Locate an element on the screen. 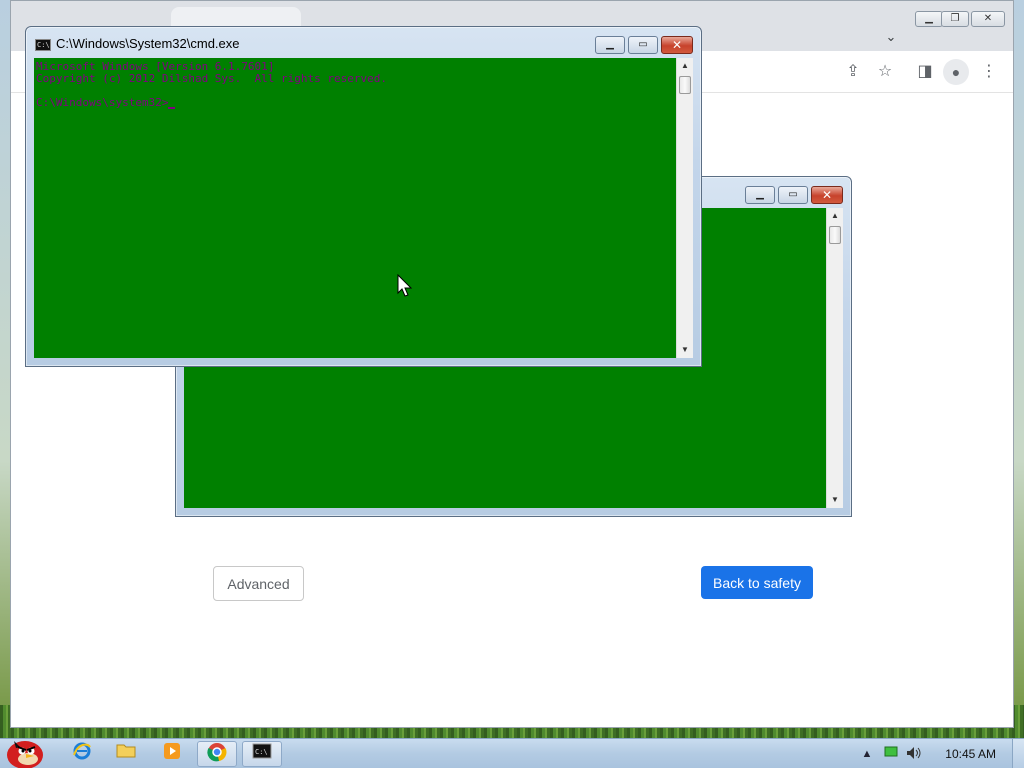  volume-icon is located at coordinates (914, 754).